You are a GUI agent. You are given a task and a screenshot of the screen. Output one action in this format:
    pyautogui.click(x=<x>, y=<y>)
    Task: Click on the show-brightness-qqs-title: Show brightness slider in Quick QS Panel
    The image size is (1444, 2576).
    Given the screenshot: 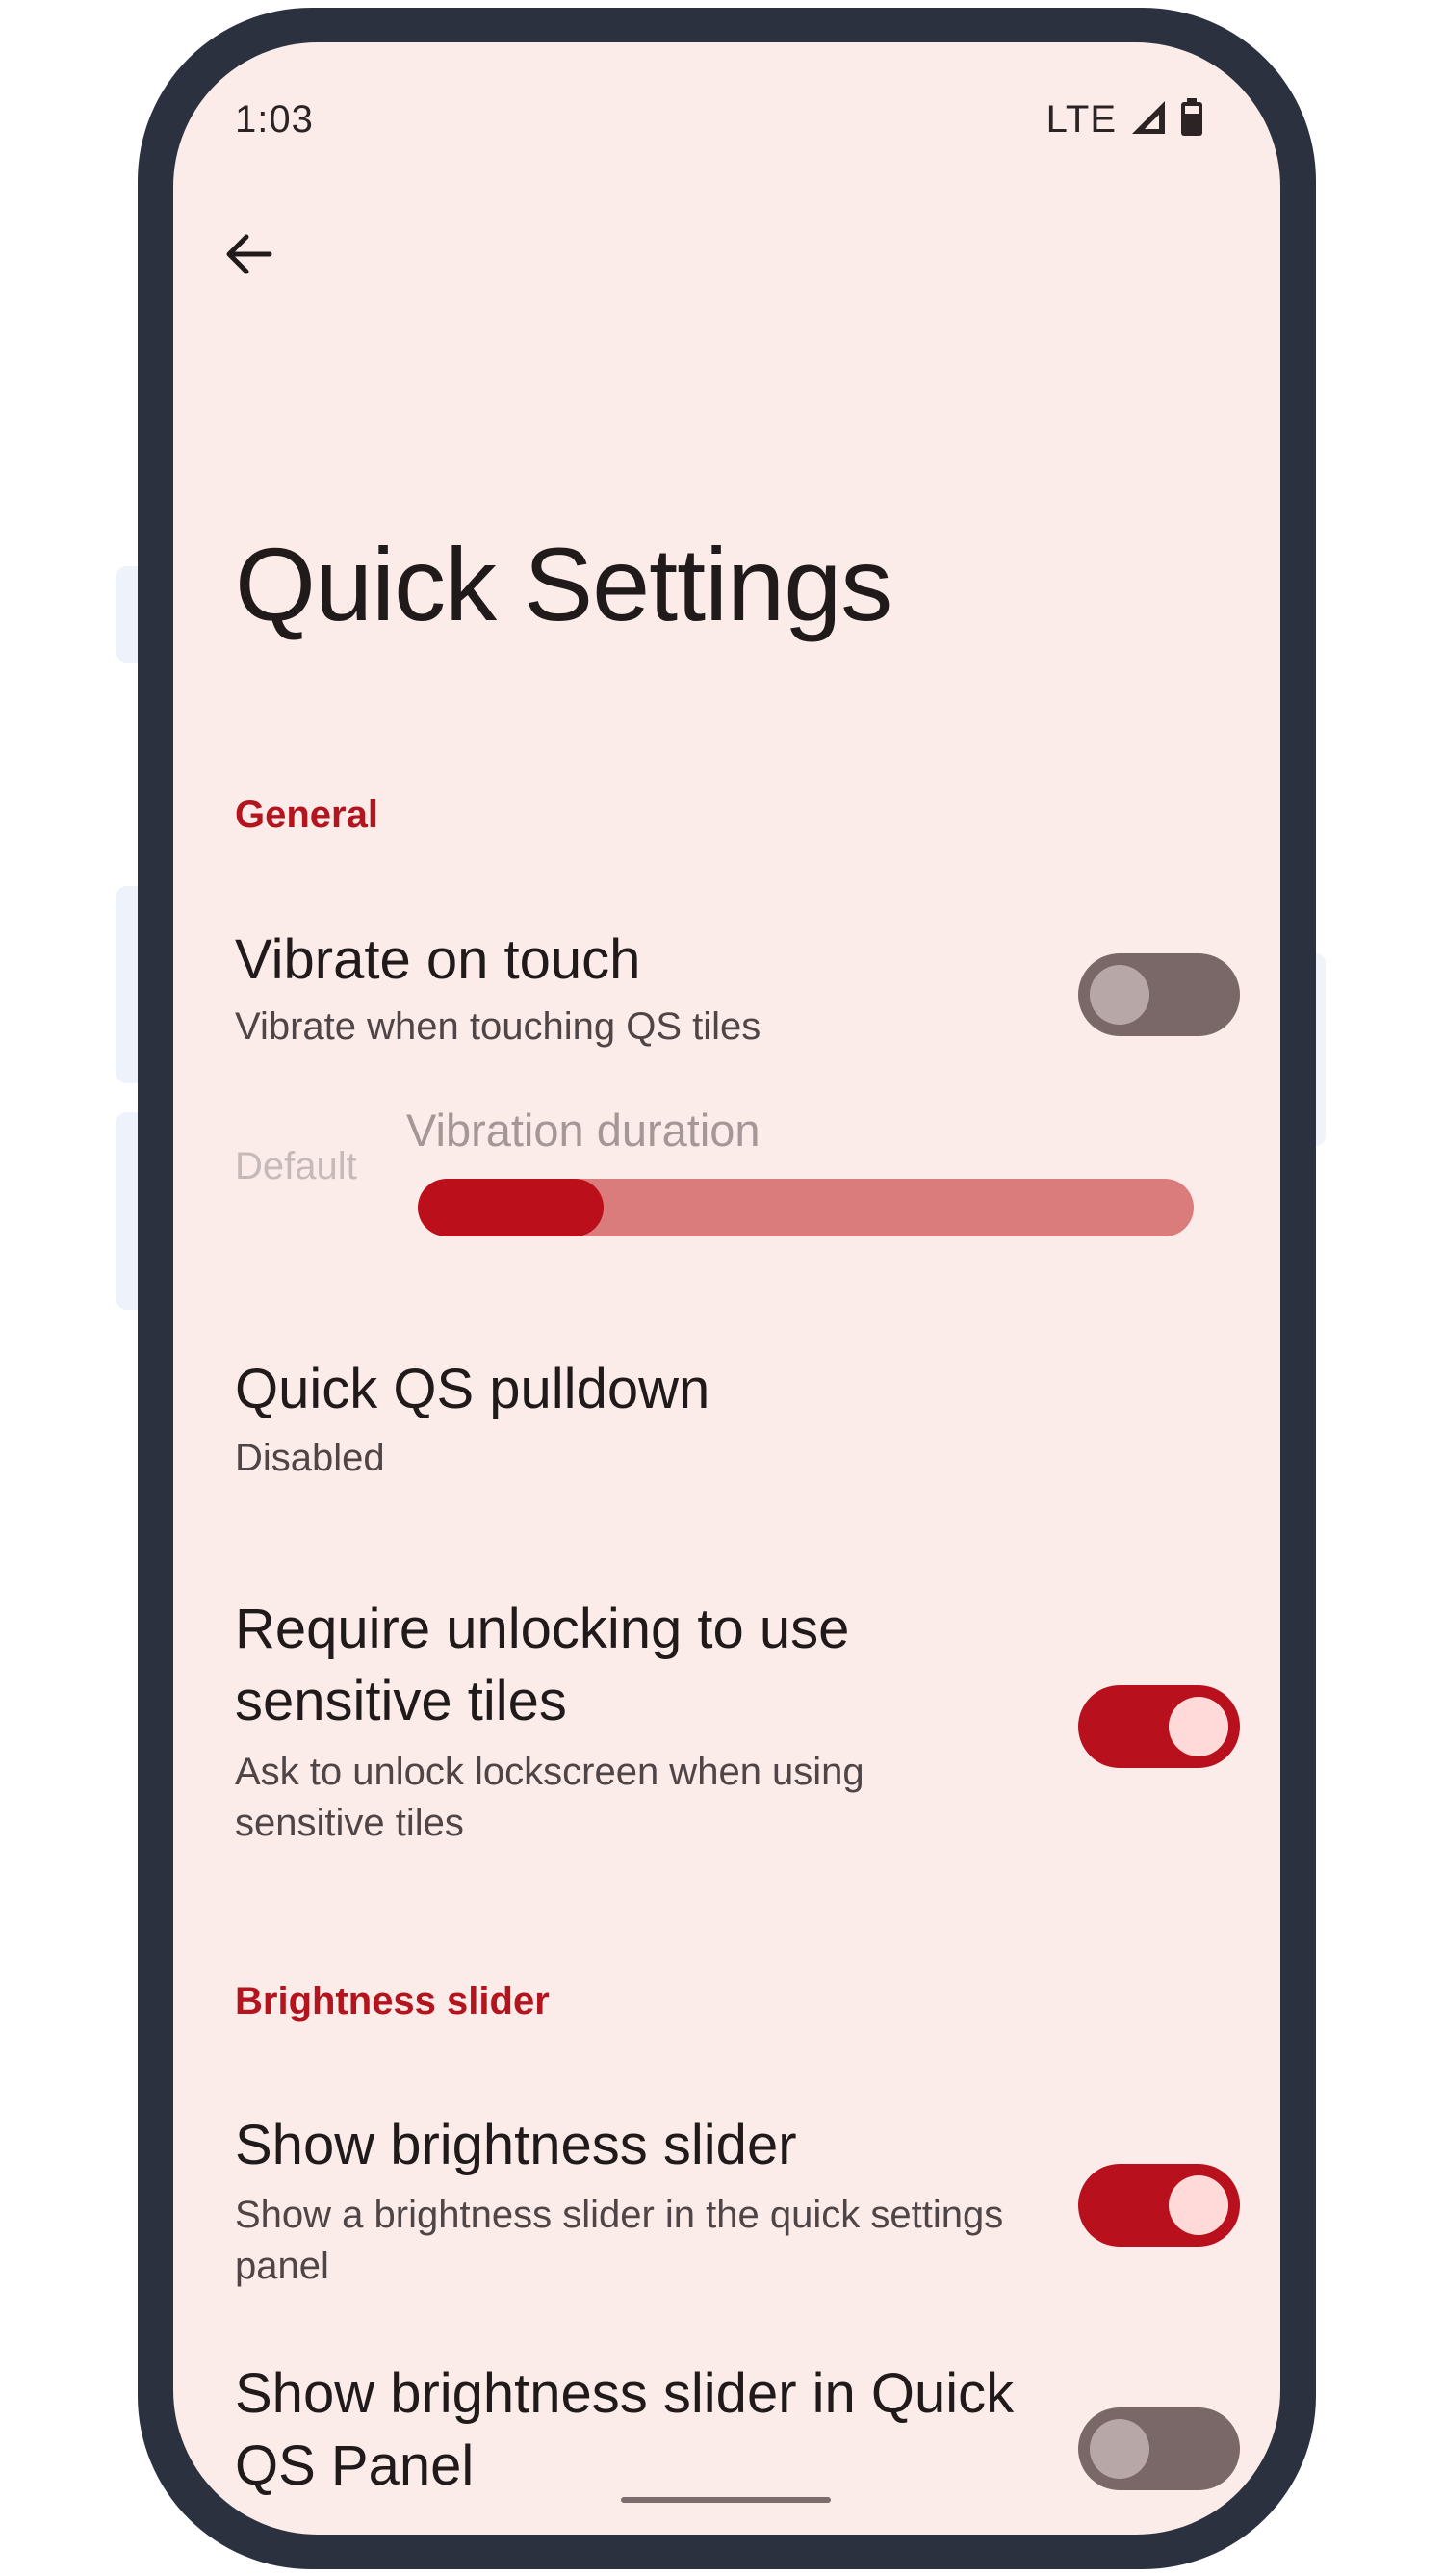 What is the action you would take?
    pyautogui.click(x=625, y=2429)
    